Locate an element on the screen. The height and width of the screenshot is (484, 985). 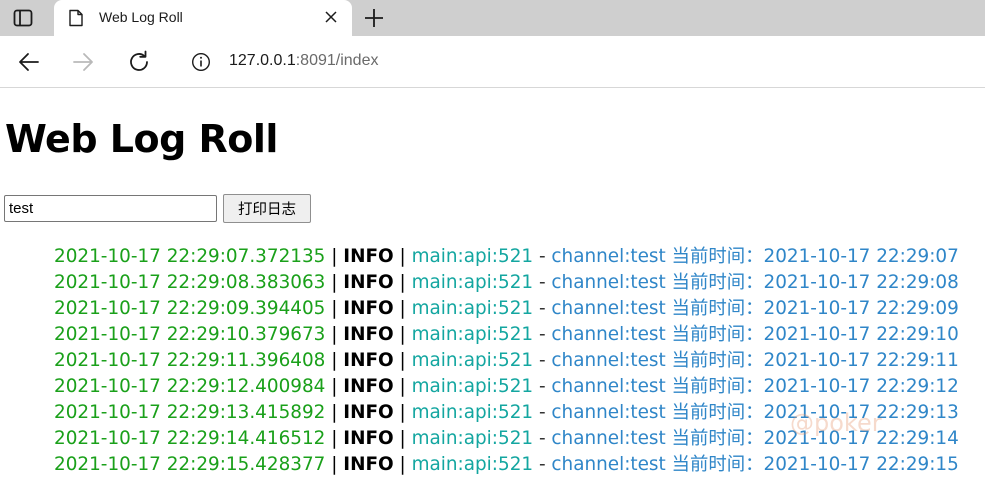
log-time: 2021-10-17 22:29:09.394405 is located at coordinates (190, 308).